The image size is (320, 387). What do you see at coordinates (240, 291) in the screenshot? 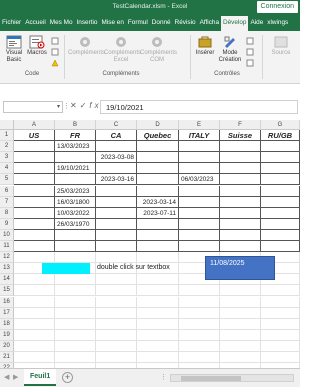
I see `cell-F15` at bounding box center [240, 291].